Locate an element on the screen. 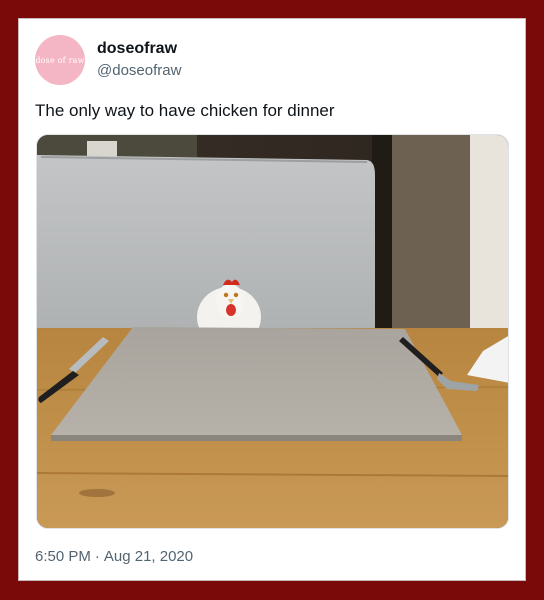 This screenshot has width=544, height=600. avatar-label: dose of raw is located at coordinates (60, 60).